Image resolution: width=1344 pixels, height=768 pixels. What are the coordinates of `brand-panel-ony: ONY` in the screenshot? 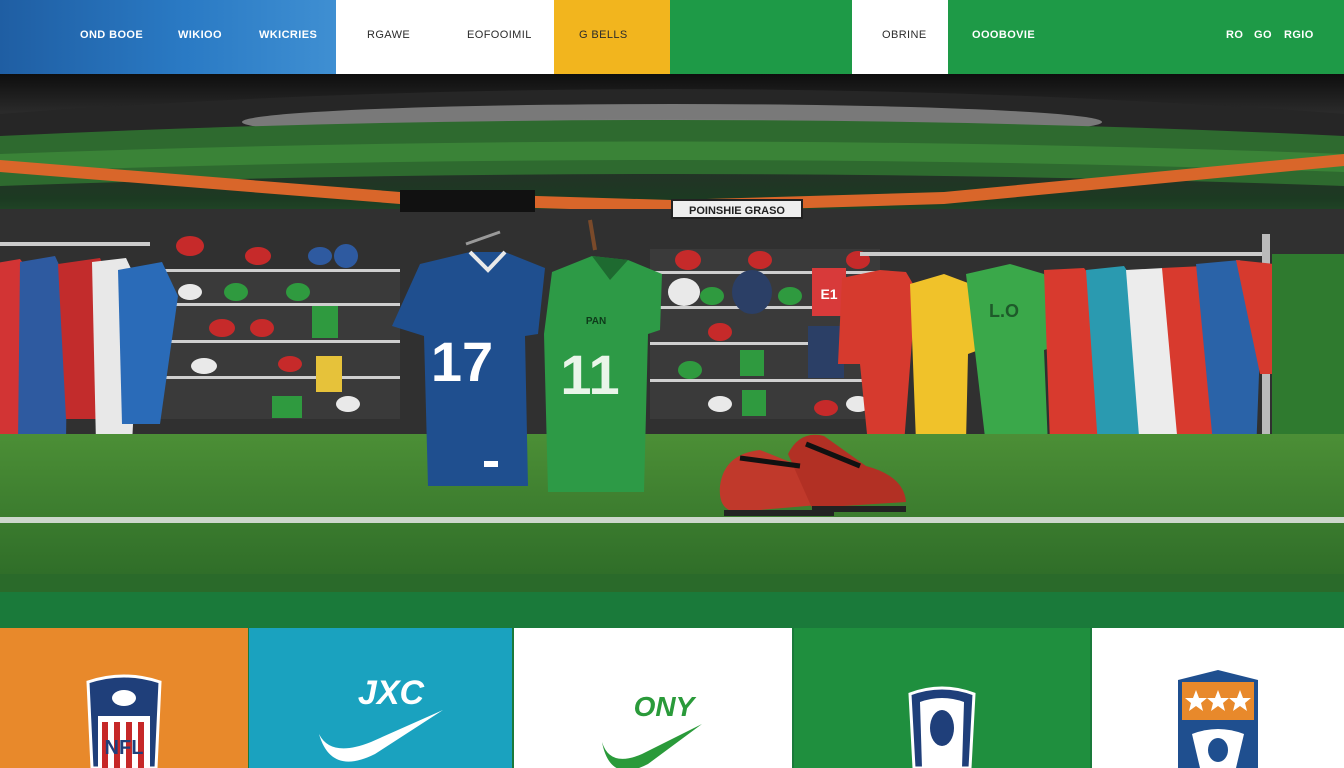 It's located at (653, 698).